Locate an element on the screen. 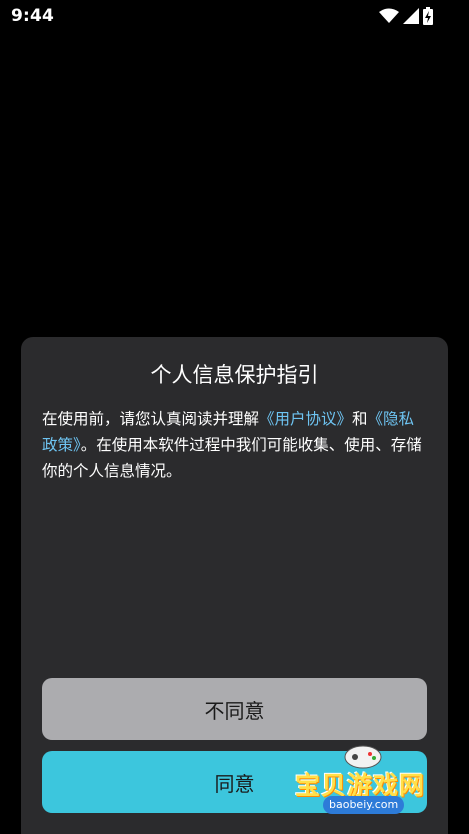 Image resolution: width=469 pixels, height=834 pixels. body-suffix-text: 。在使用本软件过程中我们可能收集、使用、存储你的个人信息情况。 is located at coordinates (232, 458).